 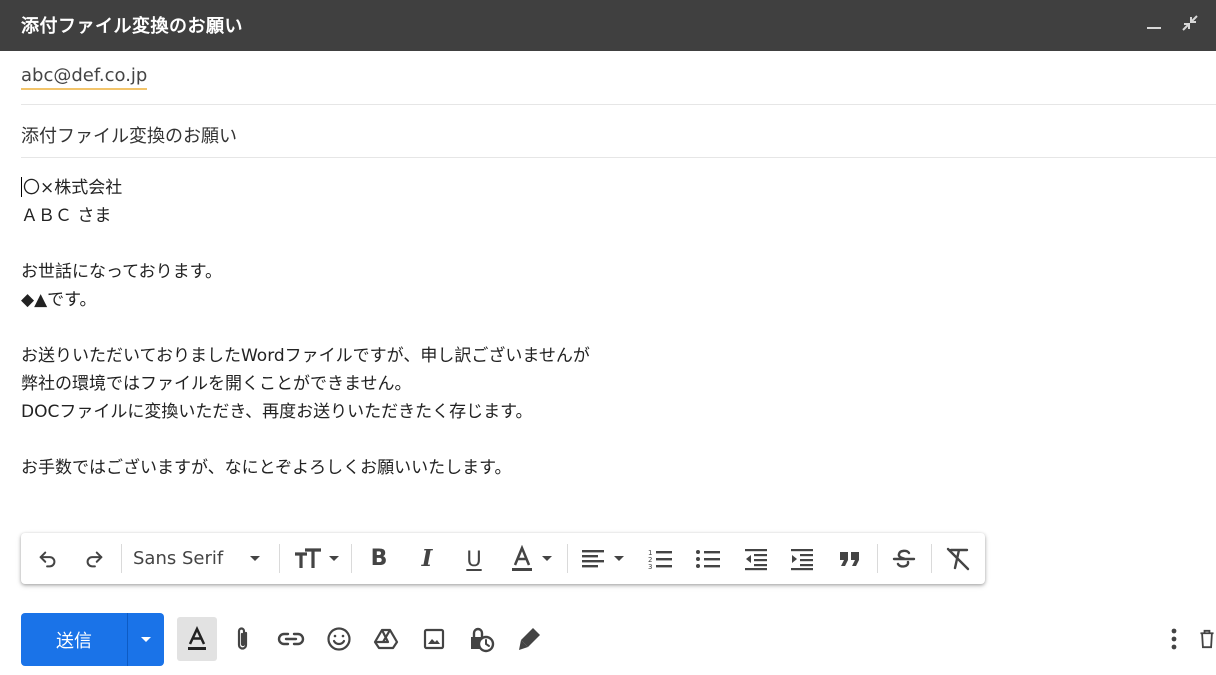 What do you see at coordinates (474, 558) in the screenshot?
I see `underline-icon: U` at bounding box center [474, 558].